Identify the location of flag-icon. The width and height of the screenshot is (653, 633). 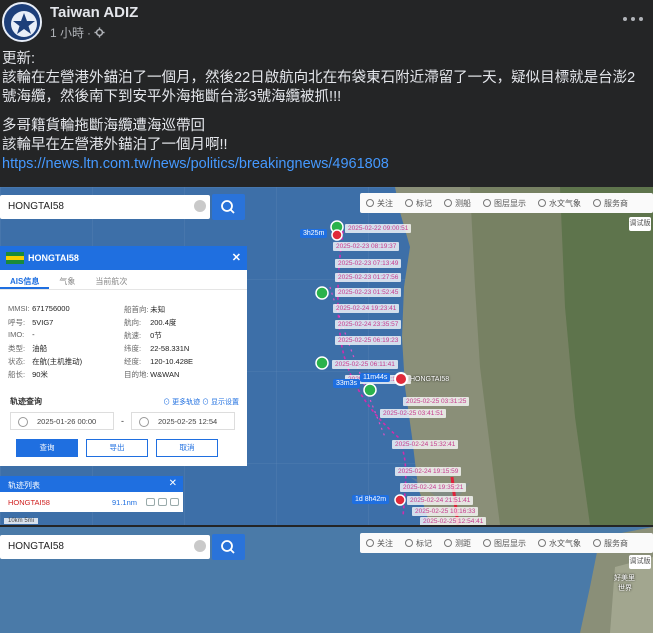
(409, 543).